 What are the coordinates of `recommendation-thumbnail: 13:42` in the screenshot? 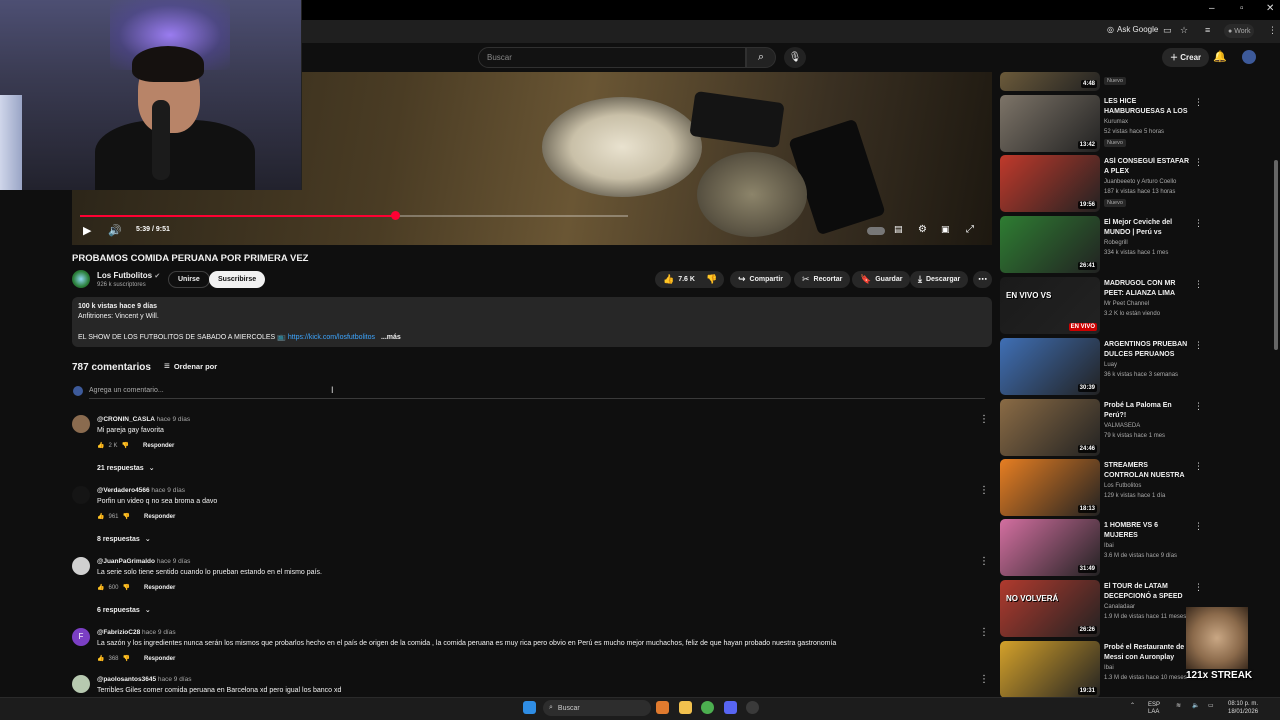 It's located at (1050, 123).